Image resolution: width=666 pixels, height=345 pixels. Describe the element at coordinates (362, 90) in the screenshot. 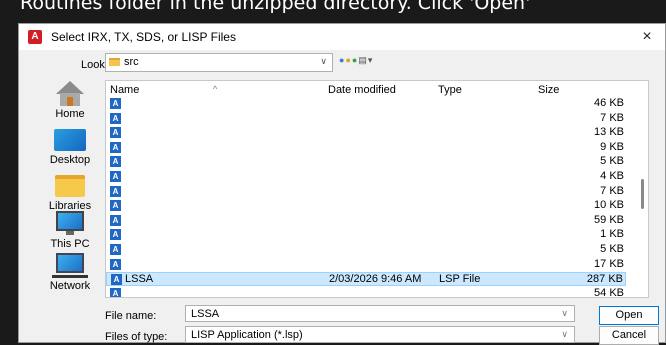

I see `column-header-date: Date modified` at that location.